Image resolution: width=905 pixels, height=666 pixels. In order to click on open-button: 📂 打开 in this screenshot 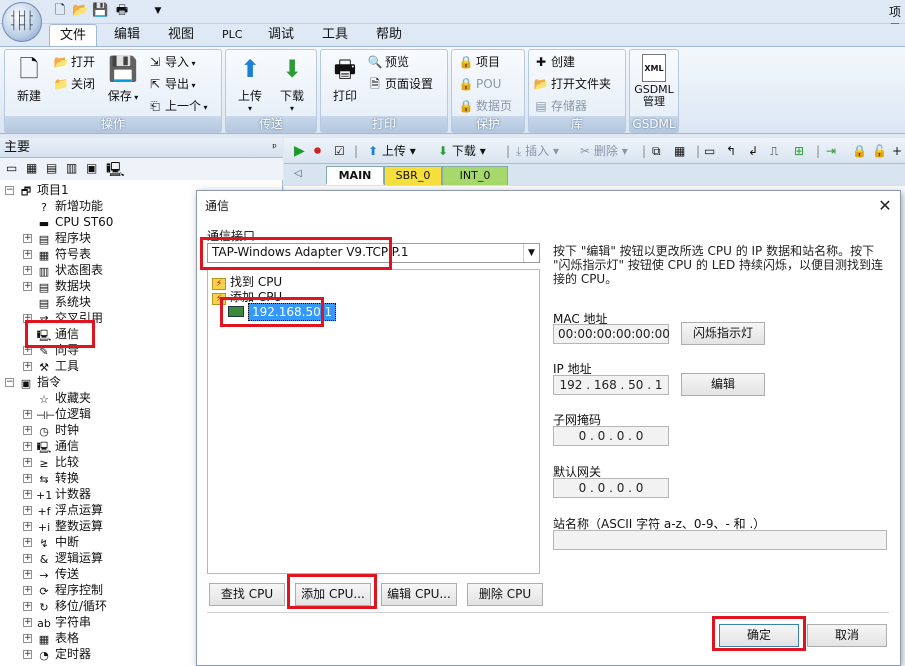, I will do `click(74, 62)`.